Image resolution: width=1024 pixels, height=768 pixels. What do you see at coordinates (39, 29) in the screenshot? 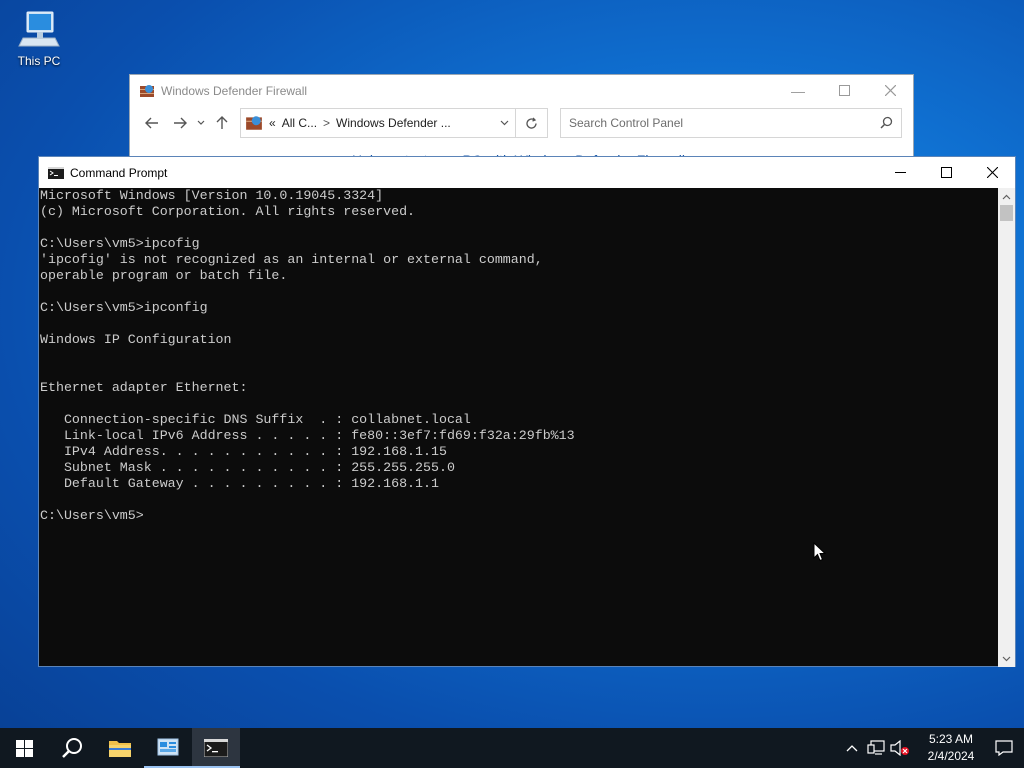
I see `this-pc-icon` at bounding box center [39, 29].